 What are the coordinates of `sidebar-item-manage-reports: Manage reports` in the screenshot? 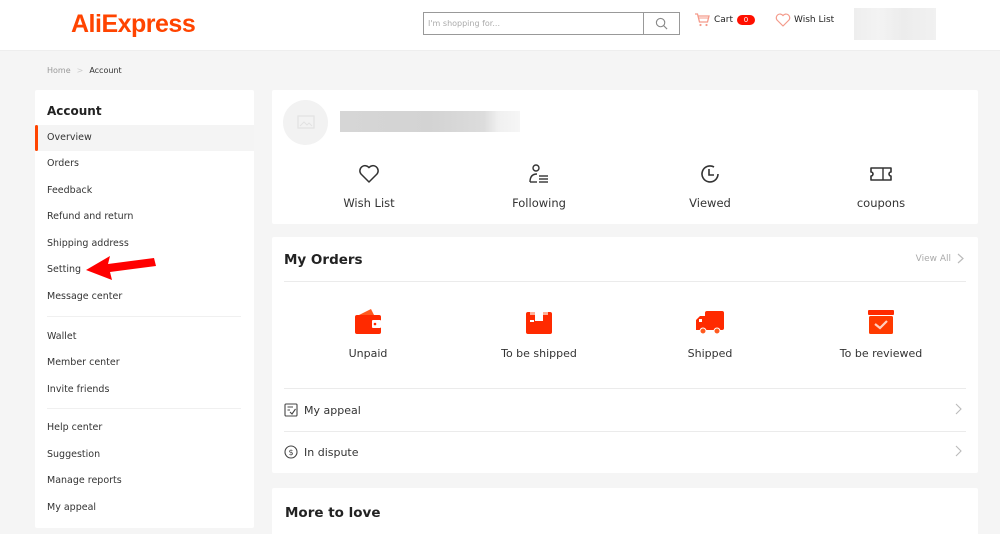 It's located at (144, 481).